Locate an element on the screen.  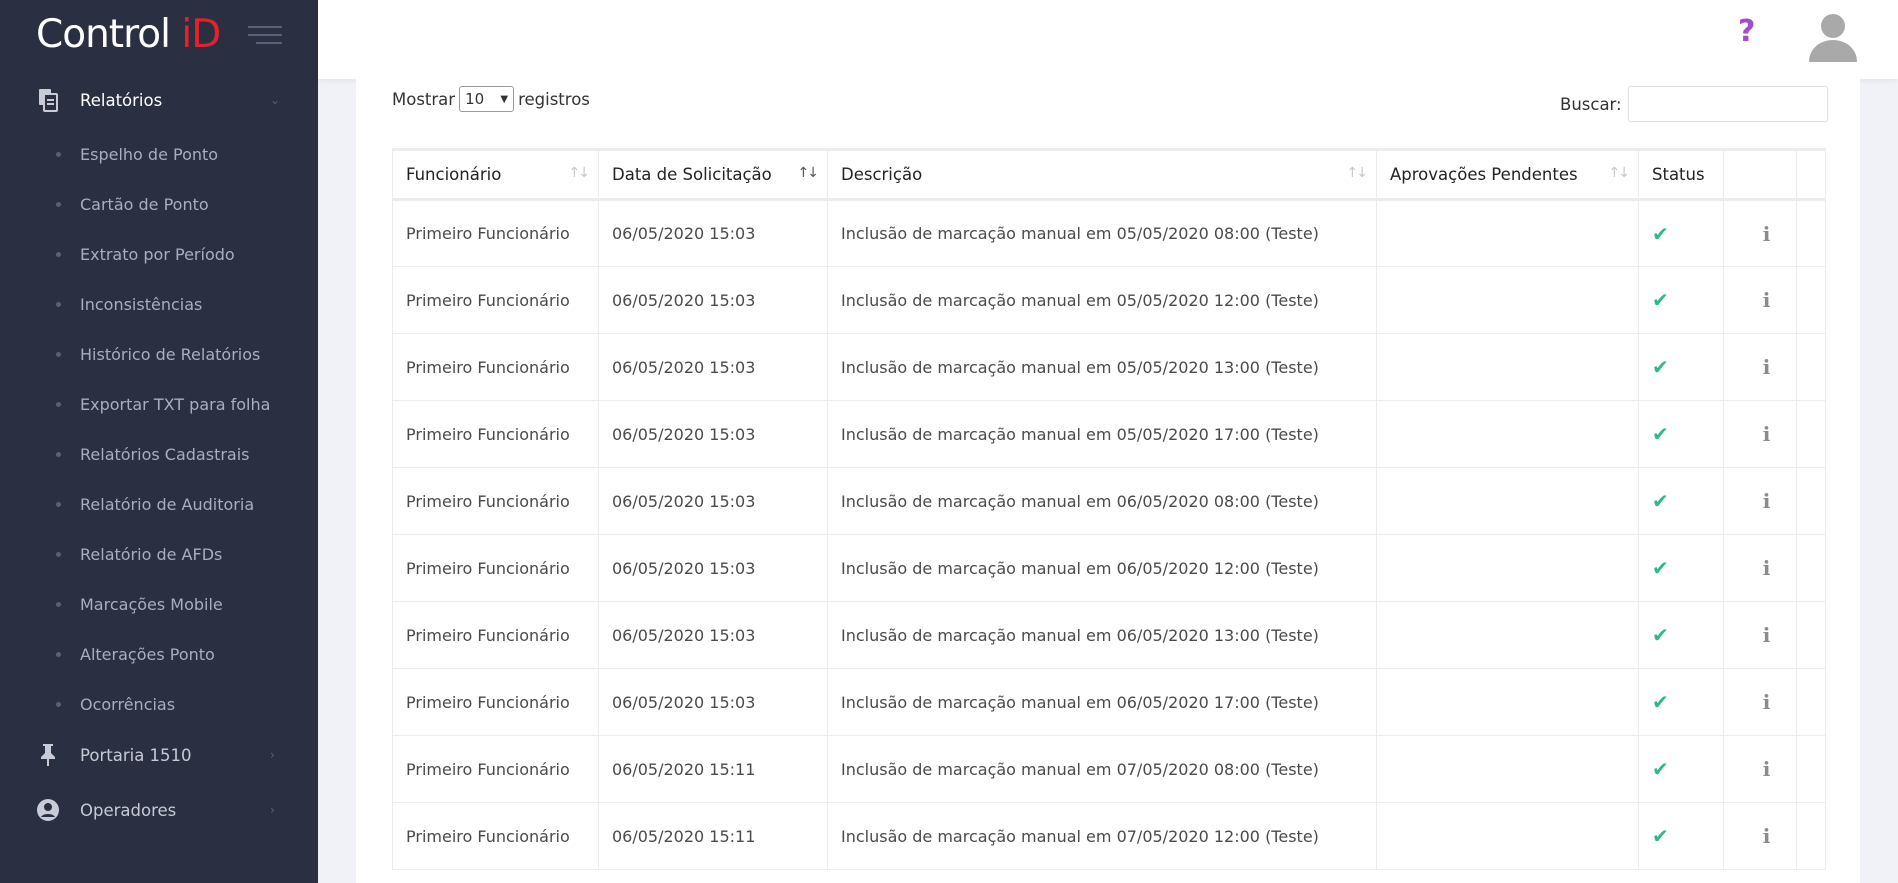
column-header-descricao: Descrição ↑↓ is located at coordinates (1102, 174).